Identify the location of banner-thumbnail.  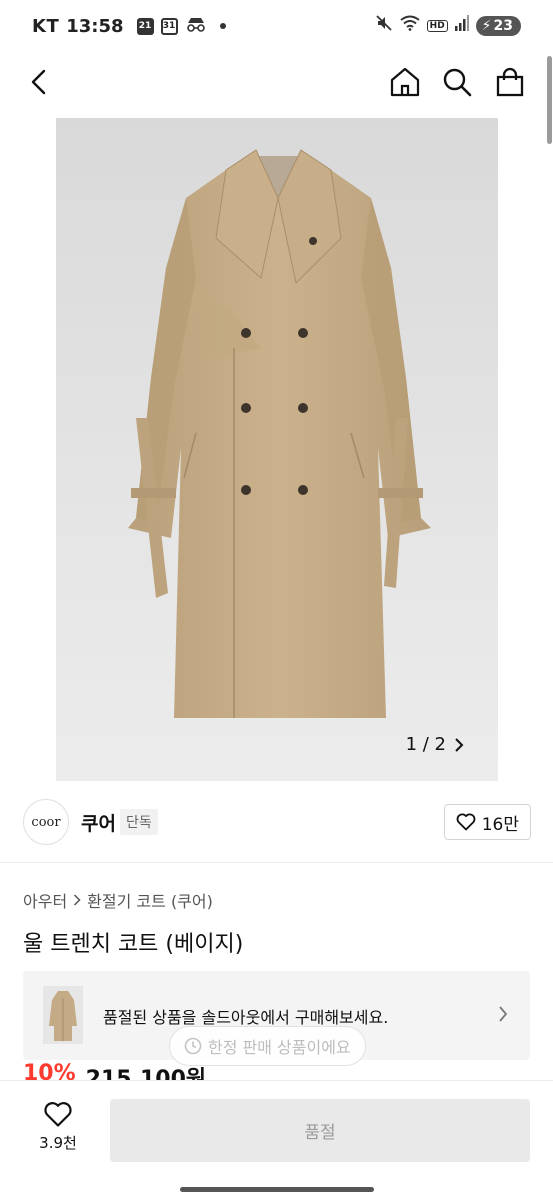
(63, 1015).